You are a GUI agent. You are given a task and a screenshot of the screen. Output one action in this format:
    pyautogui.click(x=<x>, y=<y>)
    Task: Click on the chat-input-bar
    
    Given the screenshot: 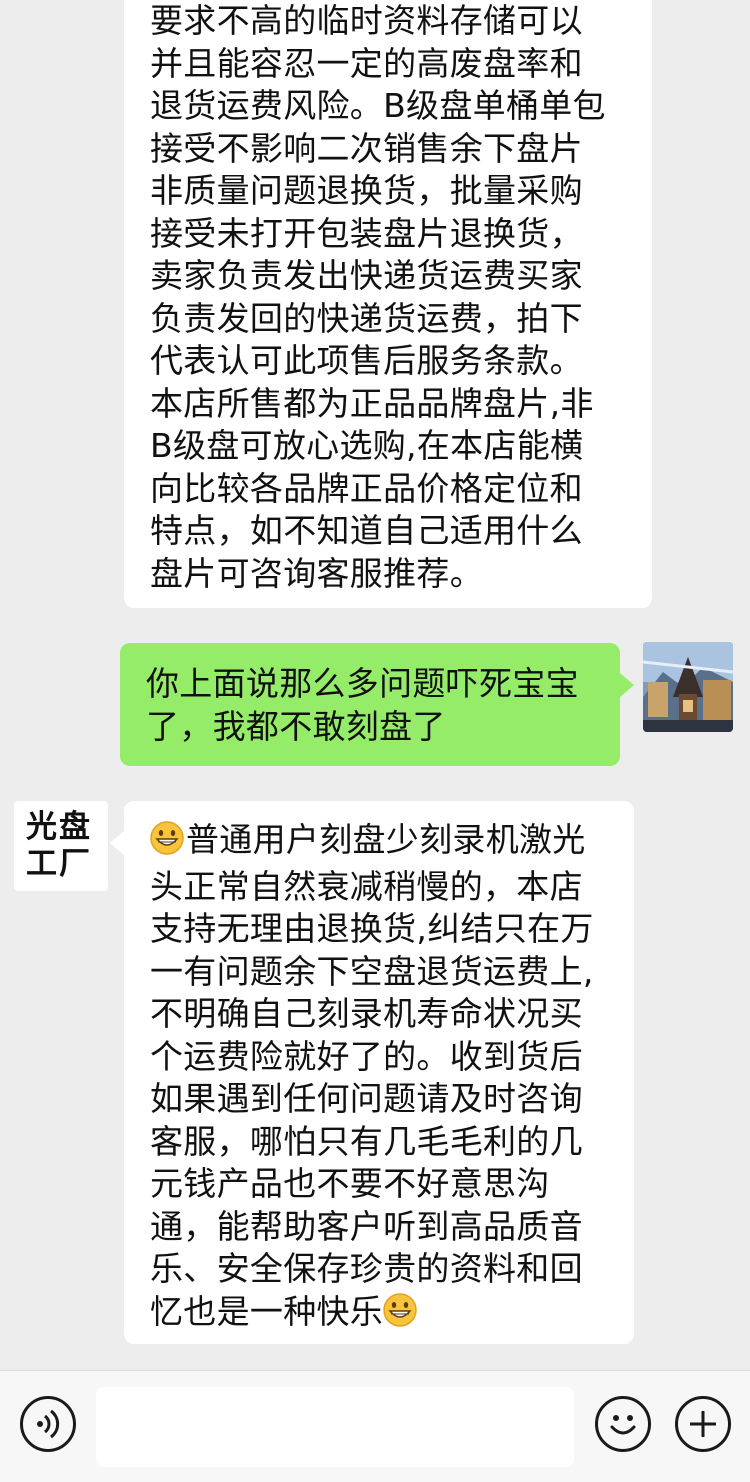 What is the action you would take?
    pyautogui.click(x=375, y=1426)
    